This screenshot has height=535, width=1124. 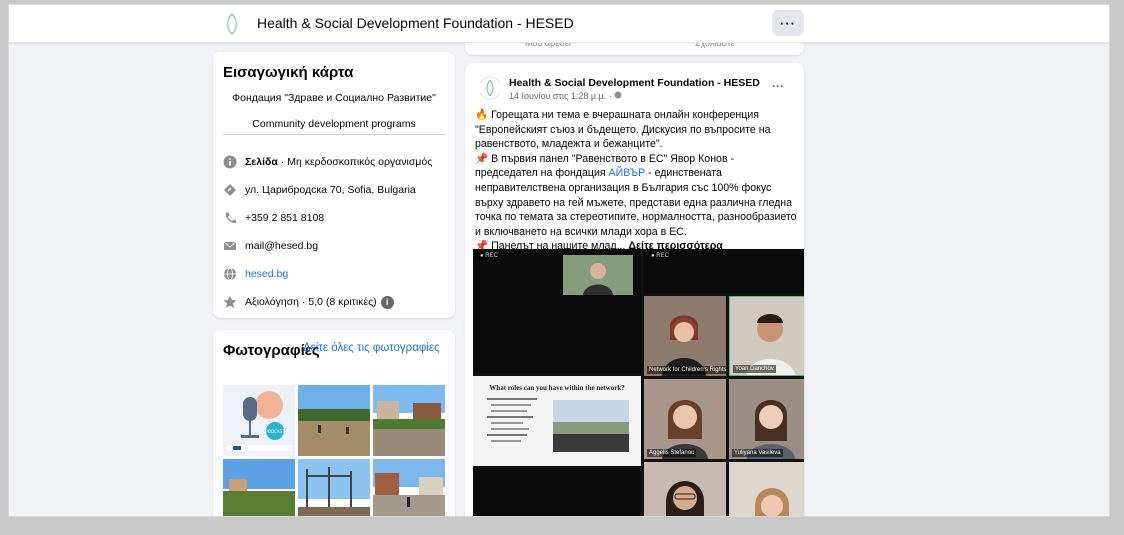 I want to click on page-type-label: Σελίδα, so click(x=261, y=162).